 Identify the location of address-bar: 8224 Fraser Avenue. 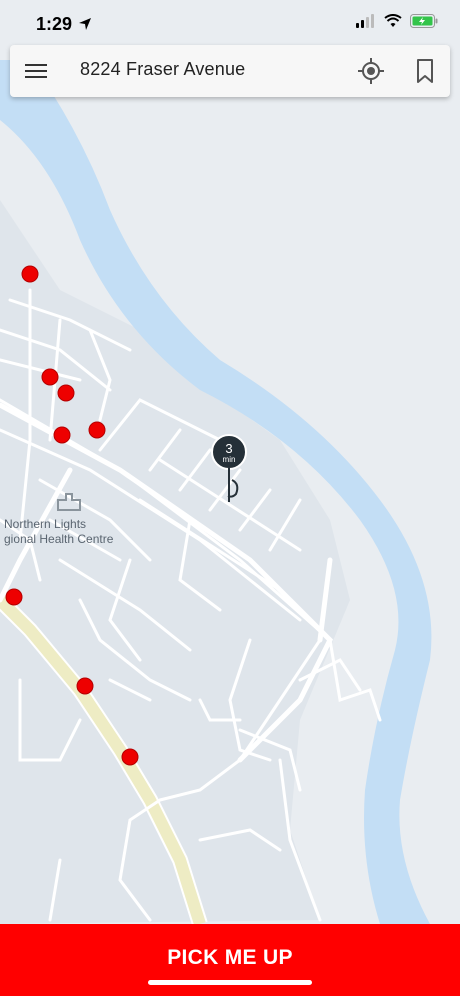
(230, 71).